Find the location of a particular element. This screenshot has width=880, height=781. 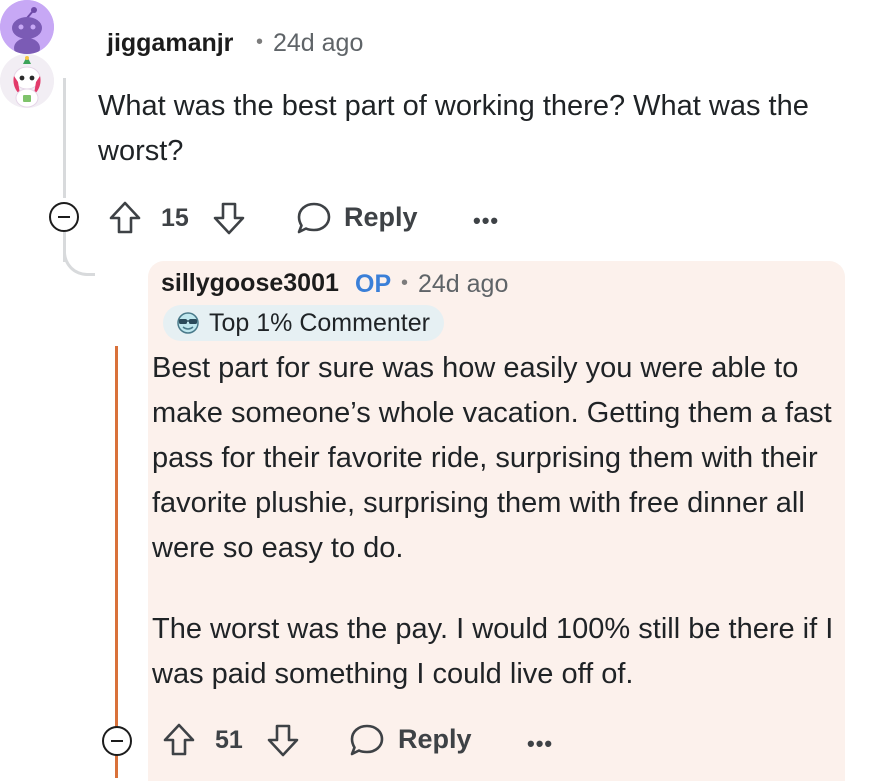

top-commenter-badge: Top 1% Commenter is located at coordinates (303, 323).